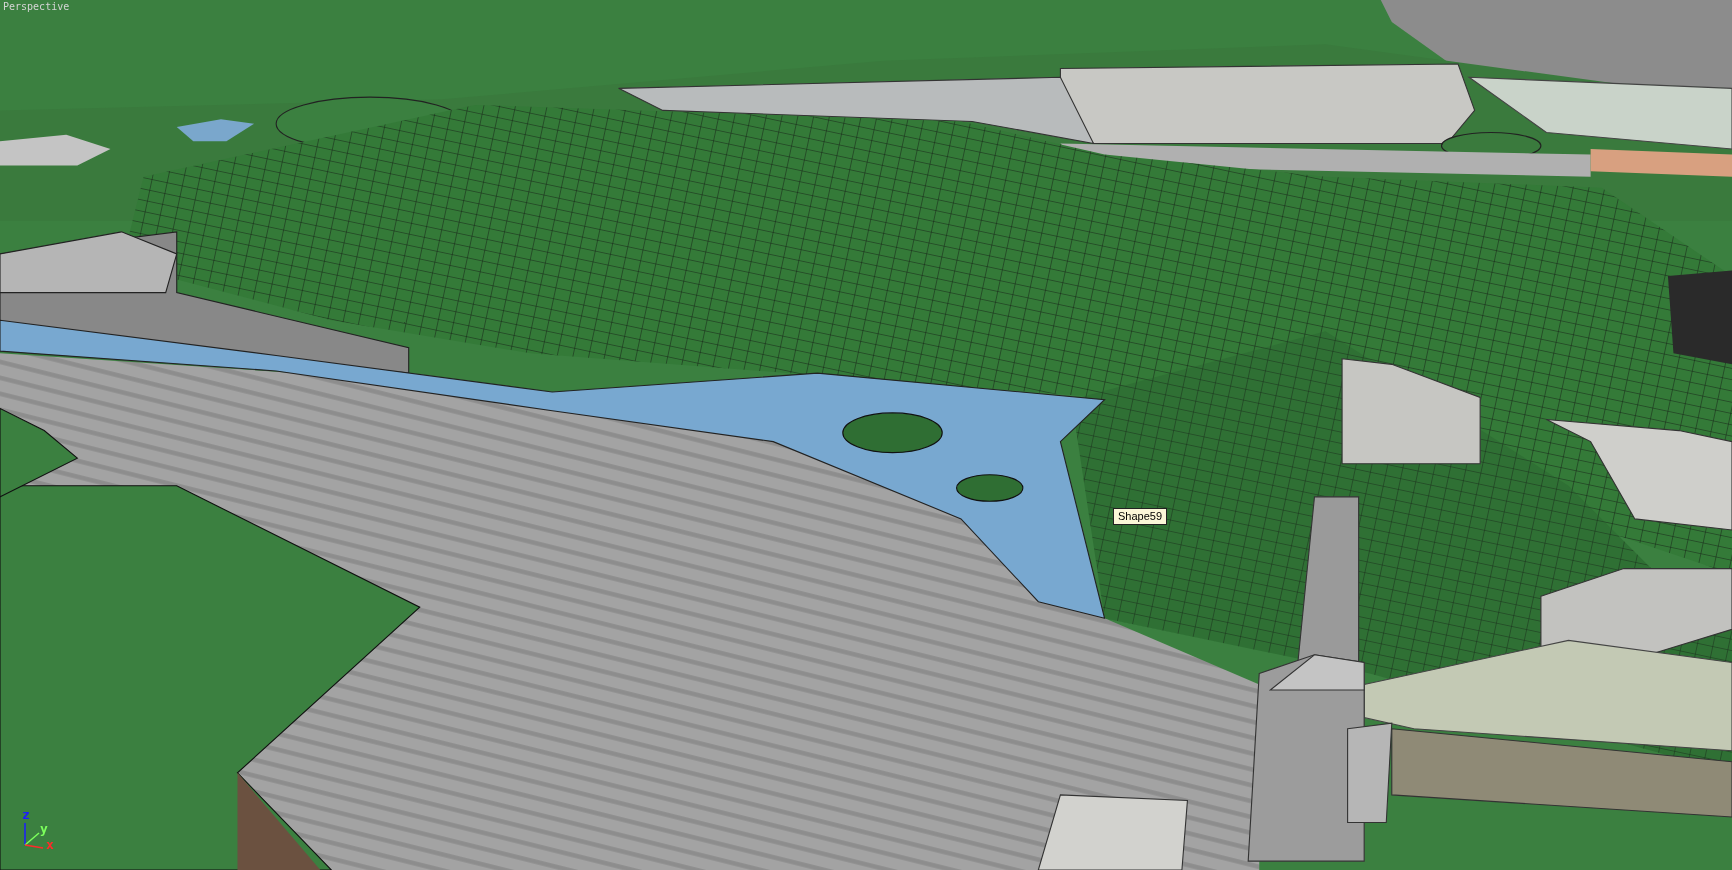  What do you see at coordinates (1140, 516) in the screenshot?
I see `object-name-tooltip: Shape59` at bounding box center [1140, 516].